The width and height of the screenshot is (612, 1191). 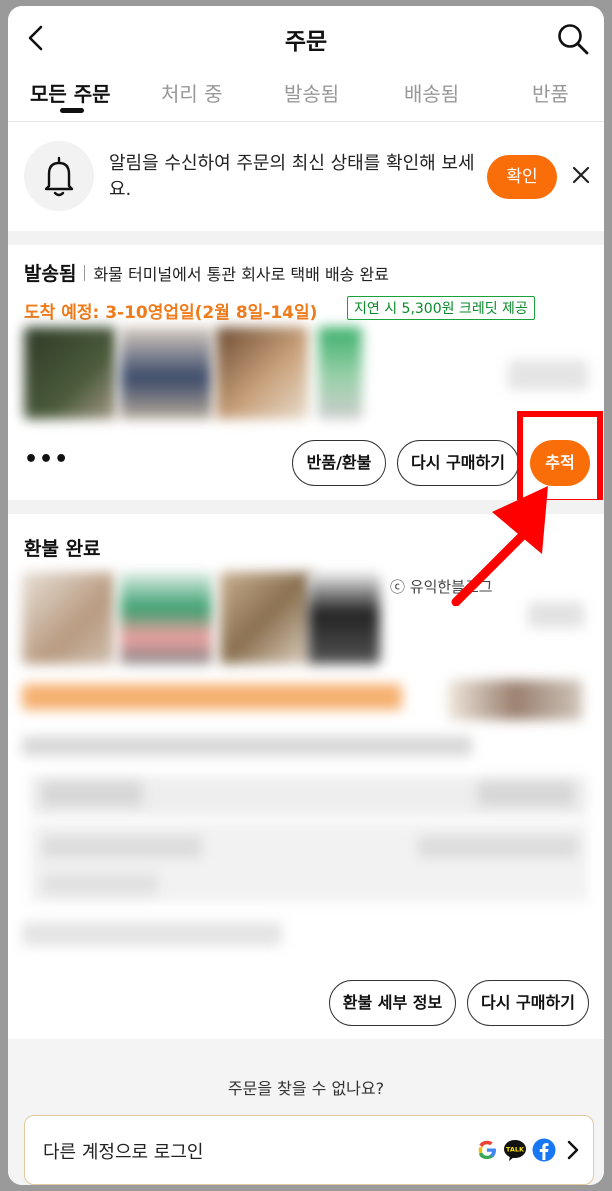 I want to click on bell-icon, so click(x=59, y=176).